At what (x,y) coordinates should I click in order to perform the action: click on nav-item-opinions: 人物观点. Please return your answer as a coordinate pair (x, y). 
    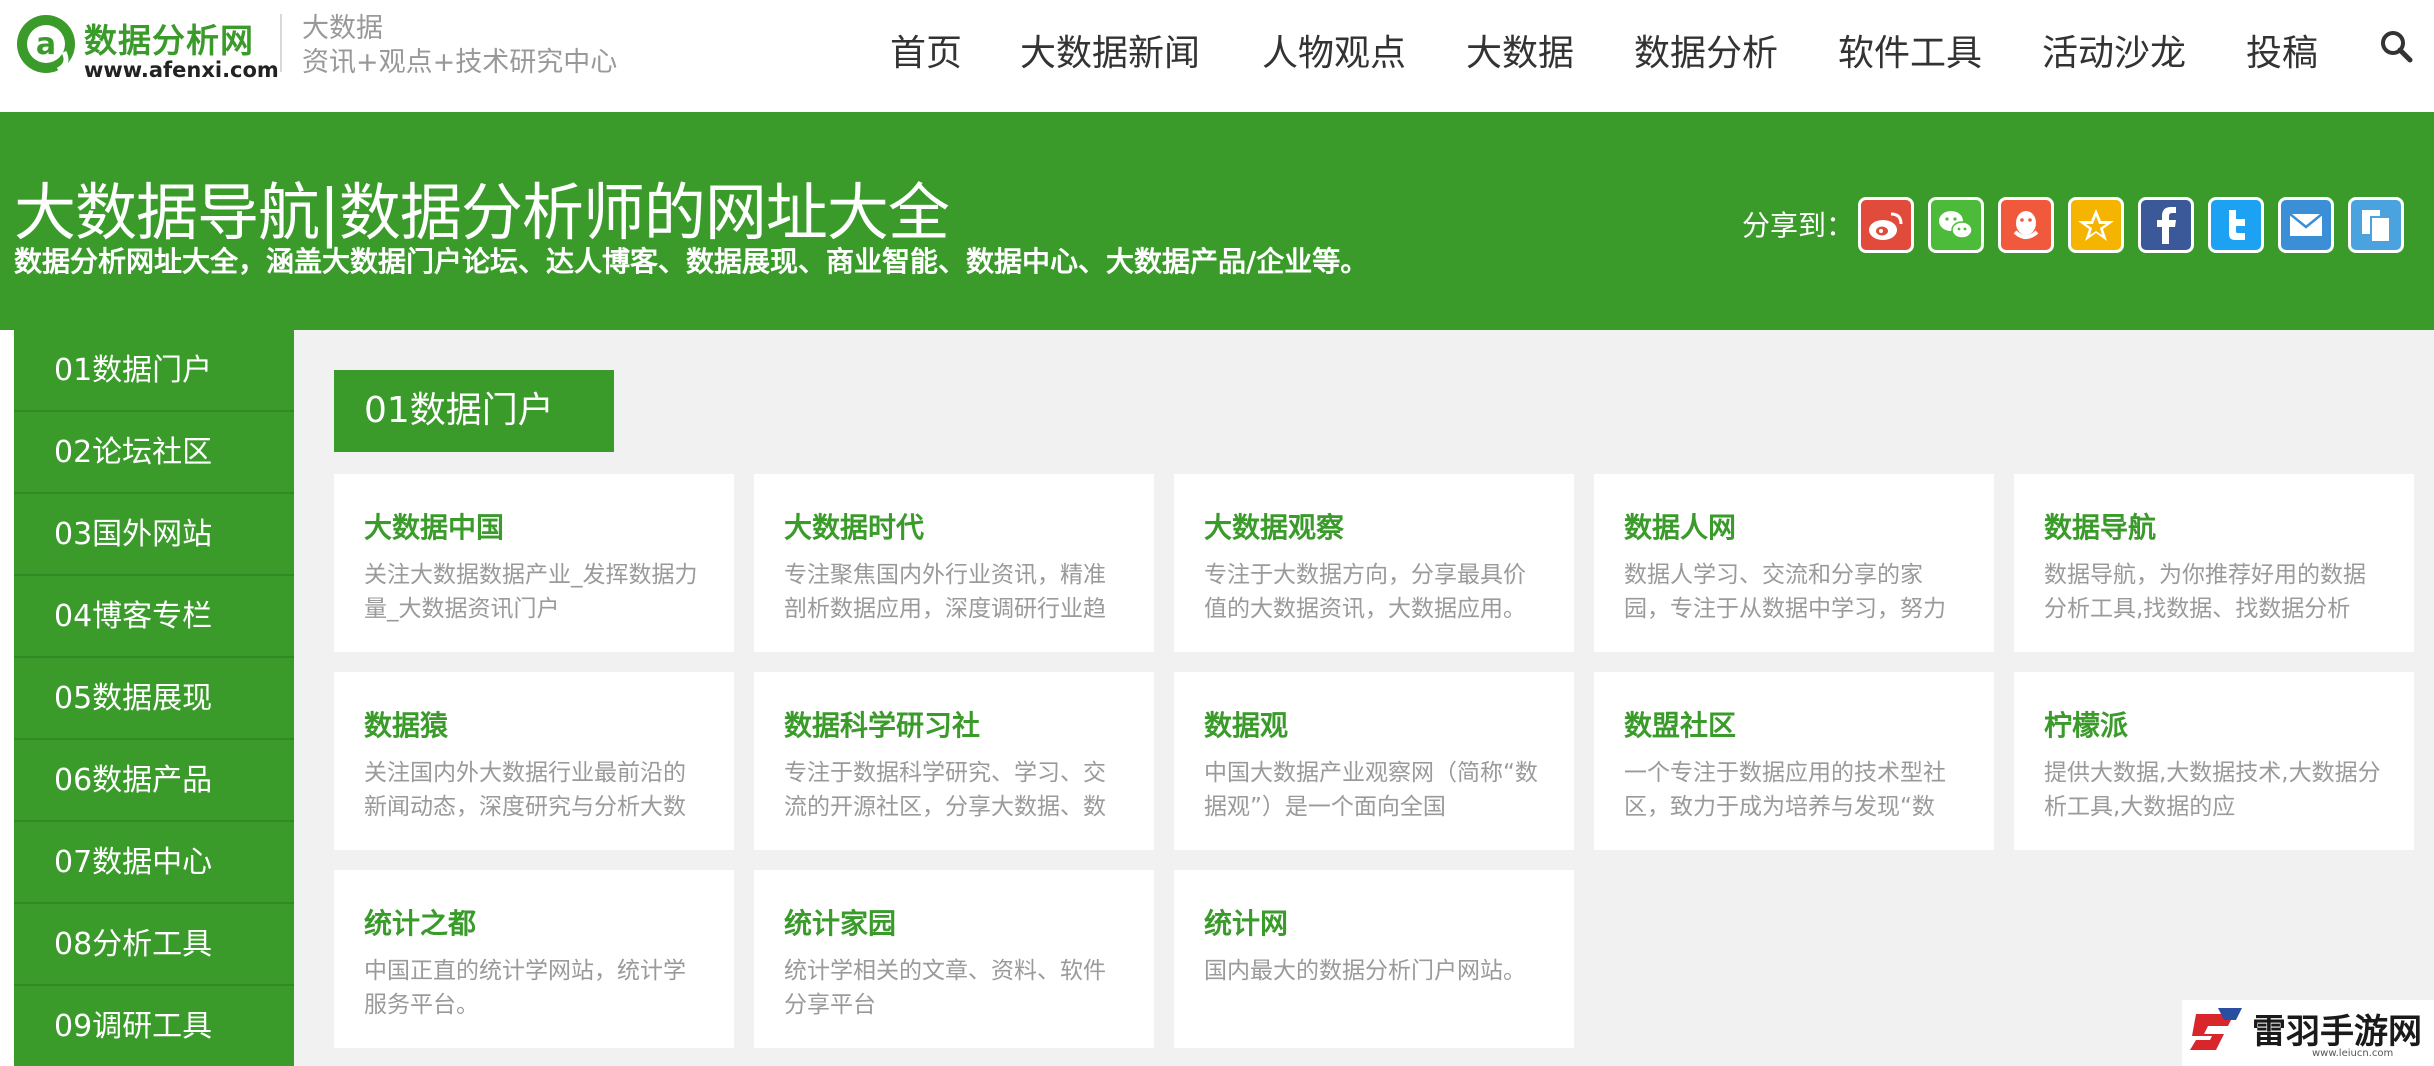
    Looking at the image, I should click on (1334, 50).